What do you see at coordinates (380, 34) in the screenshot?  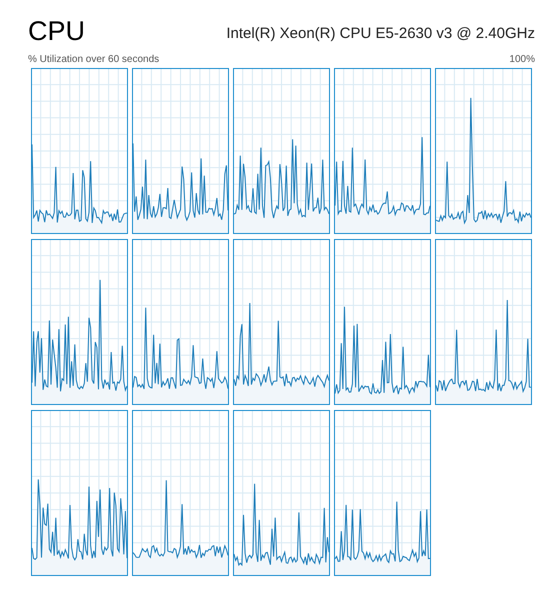 I see `processor-name: Intel(R) Xeon(R) CPU E5-2630 v3 @ 2.40GHz` at bounding box center [380, 34].